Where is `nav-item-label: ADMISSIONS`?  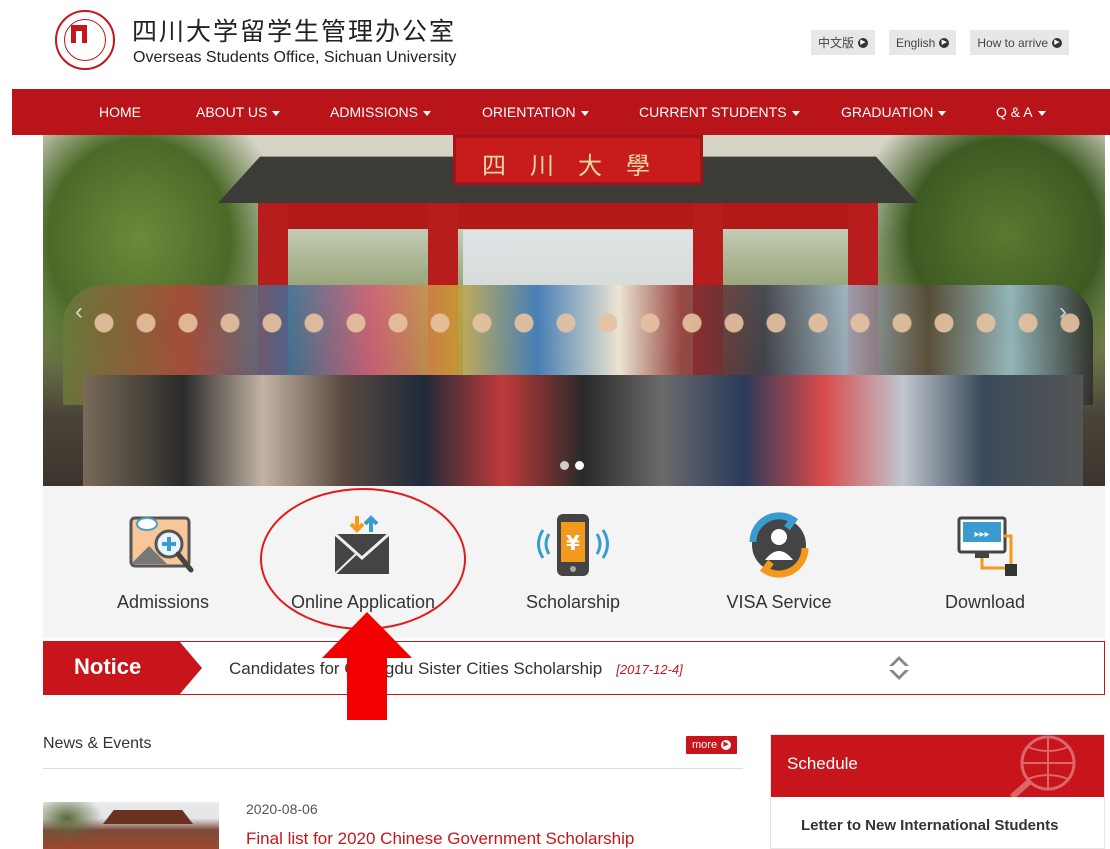 nav-item-label: ADMISSIONS is located at coordinates (374, 112).